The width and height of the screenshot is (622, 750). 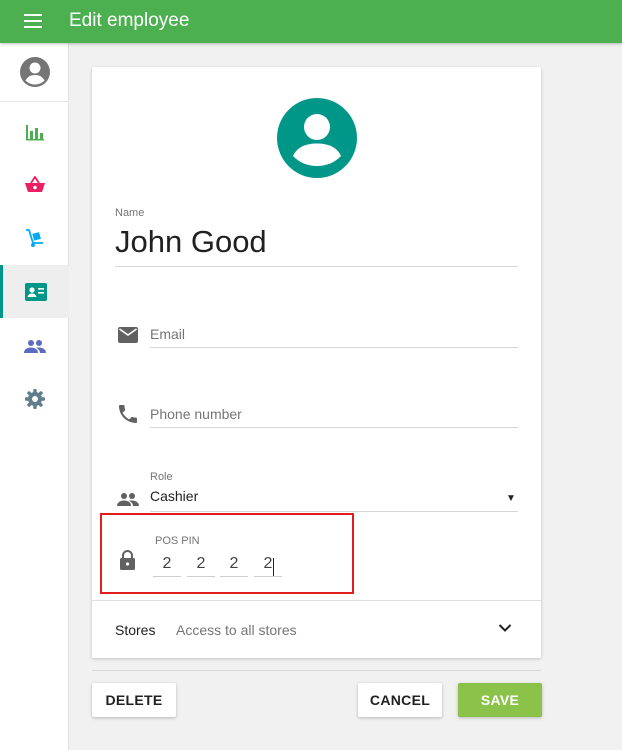 I want to click on email-icon, so click(x=128, y=335).